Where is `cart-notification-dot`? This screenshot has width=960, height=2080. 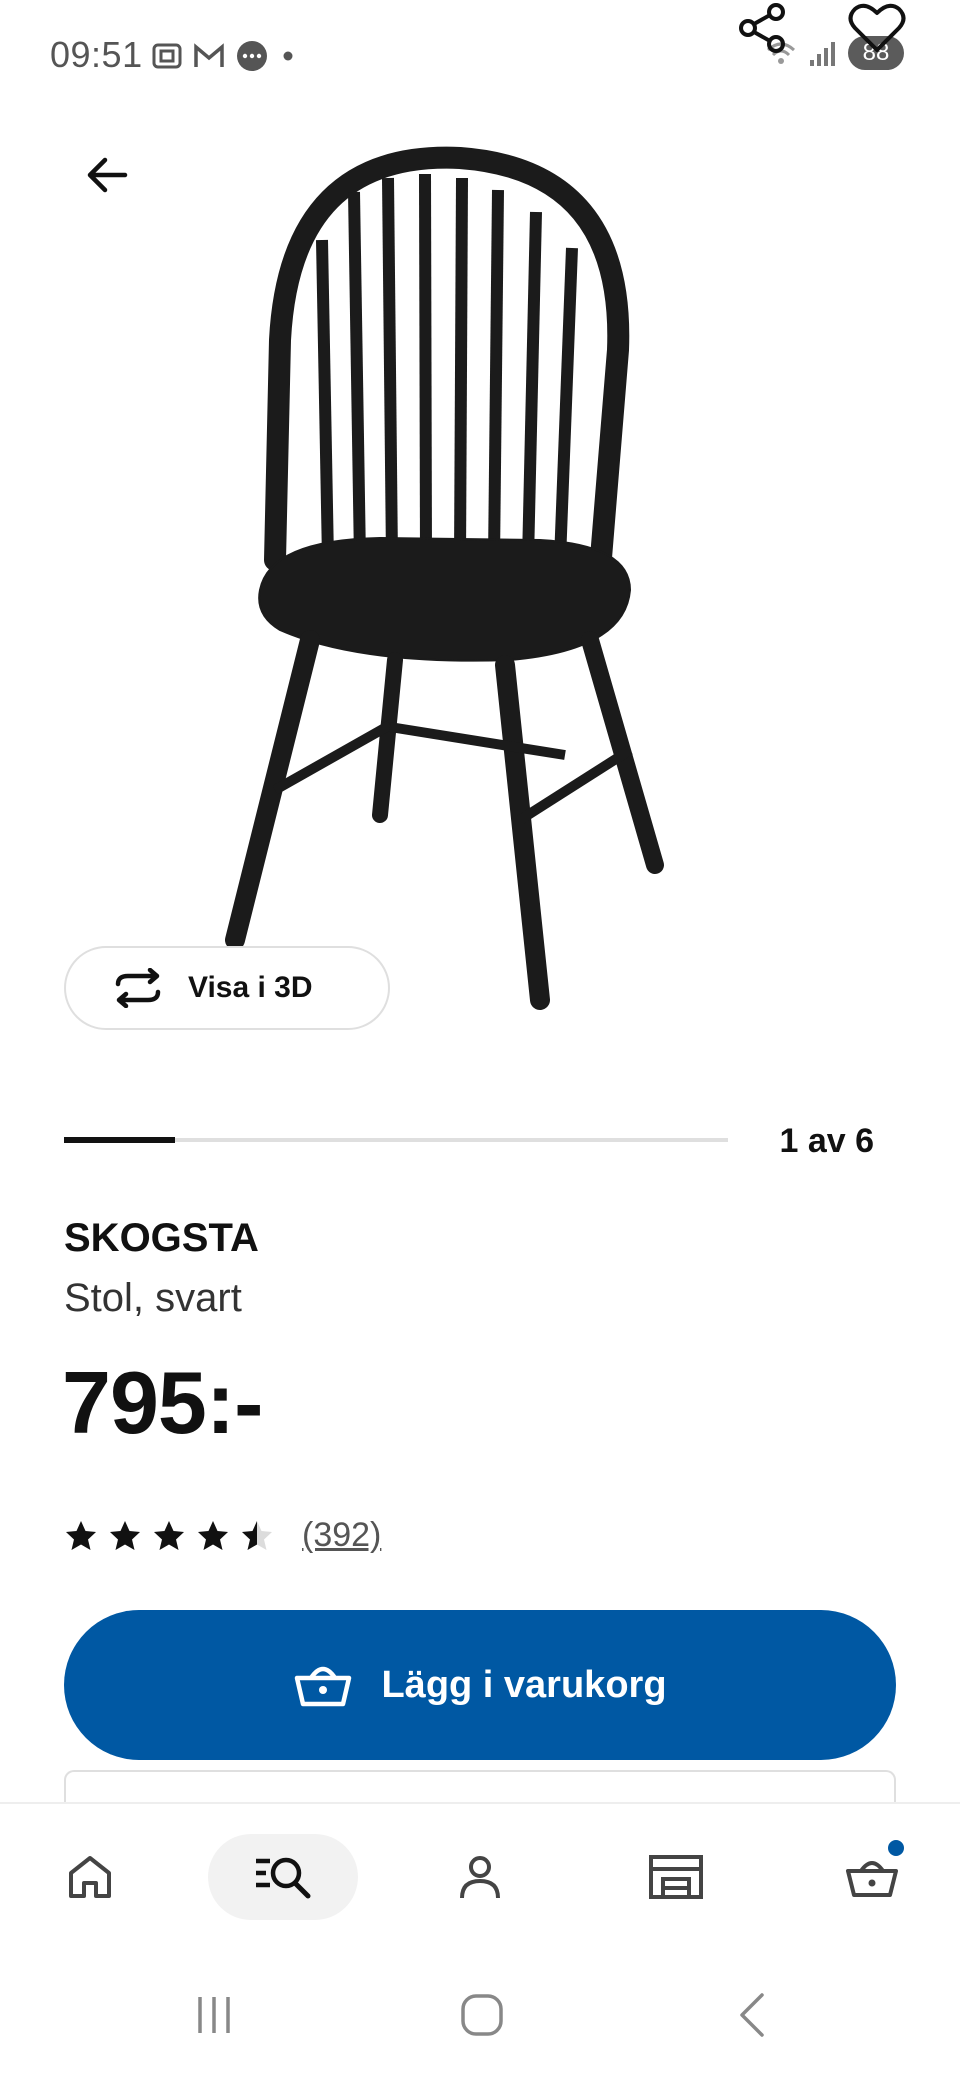
cart-notification-dot is located at coordinates (896, 1848).